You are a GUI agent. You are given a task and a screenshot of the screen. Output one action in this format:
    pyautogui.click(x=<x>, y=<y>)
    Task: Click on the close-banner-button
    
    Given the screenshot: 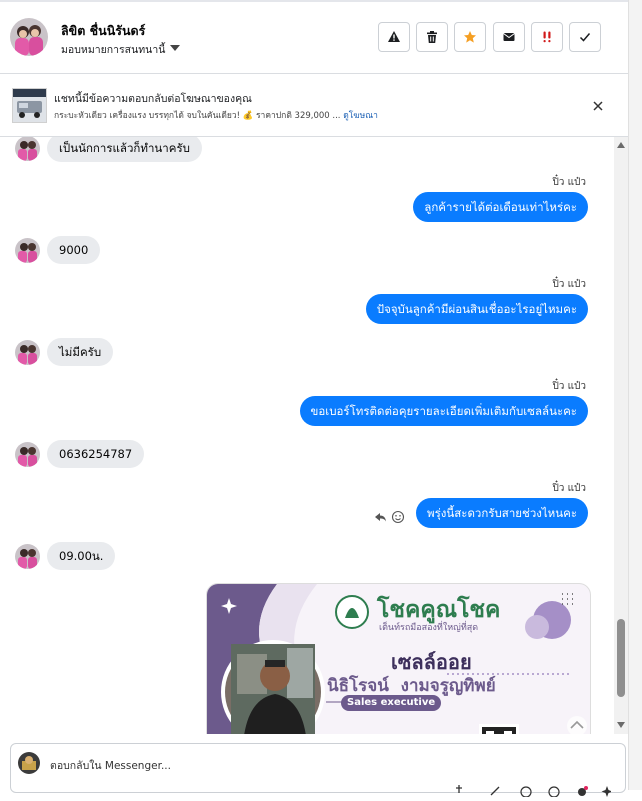 What is the action you would take?
    pyautogui.click(x=598, y=106)
    